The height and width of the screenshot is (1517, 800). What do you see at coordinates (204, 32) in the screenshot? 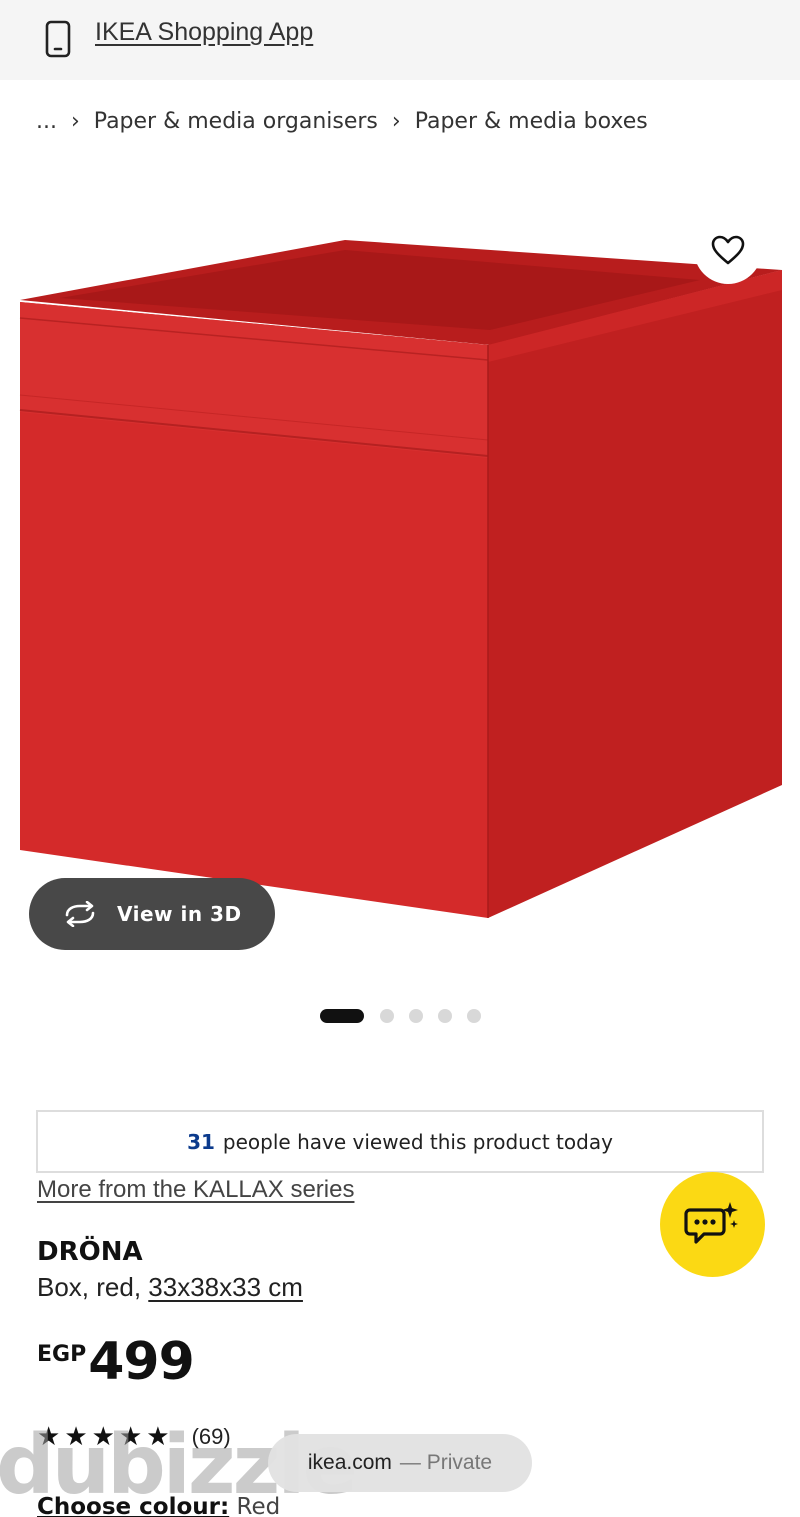
I see `shopping-app-link: IKEA Shopping App` at bounding box center [204, 32].